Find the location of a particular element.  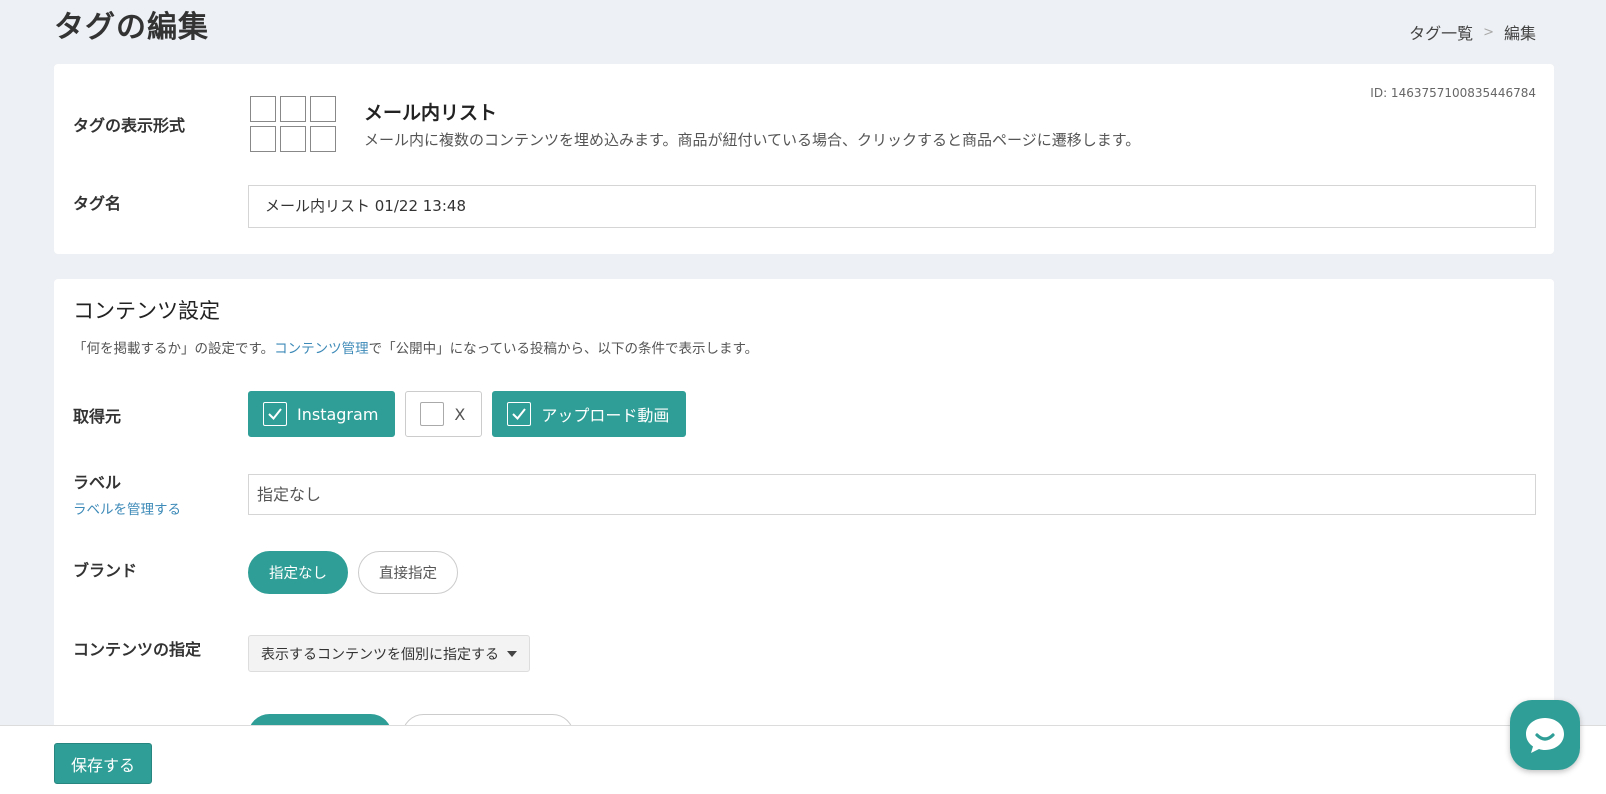

chat-icon is located at coordinates (1545, 735).